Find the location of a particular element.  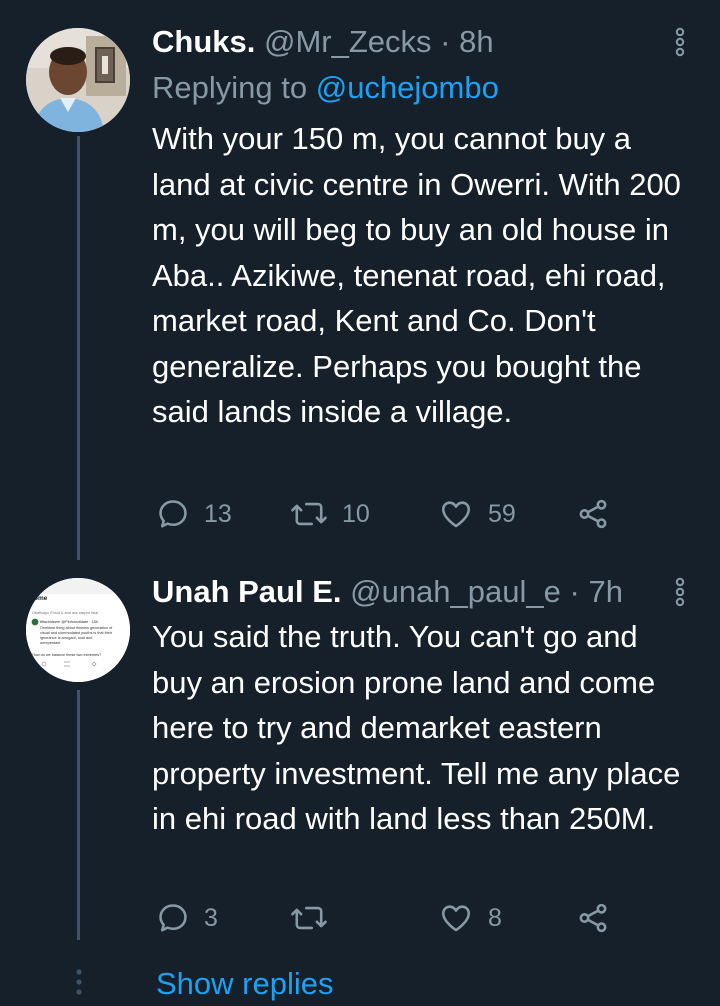

reply-count: 3 is located at coordinates (211, 917).